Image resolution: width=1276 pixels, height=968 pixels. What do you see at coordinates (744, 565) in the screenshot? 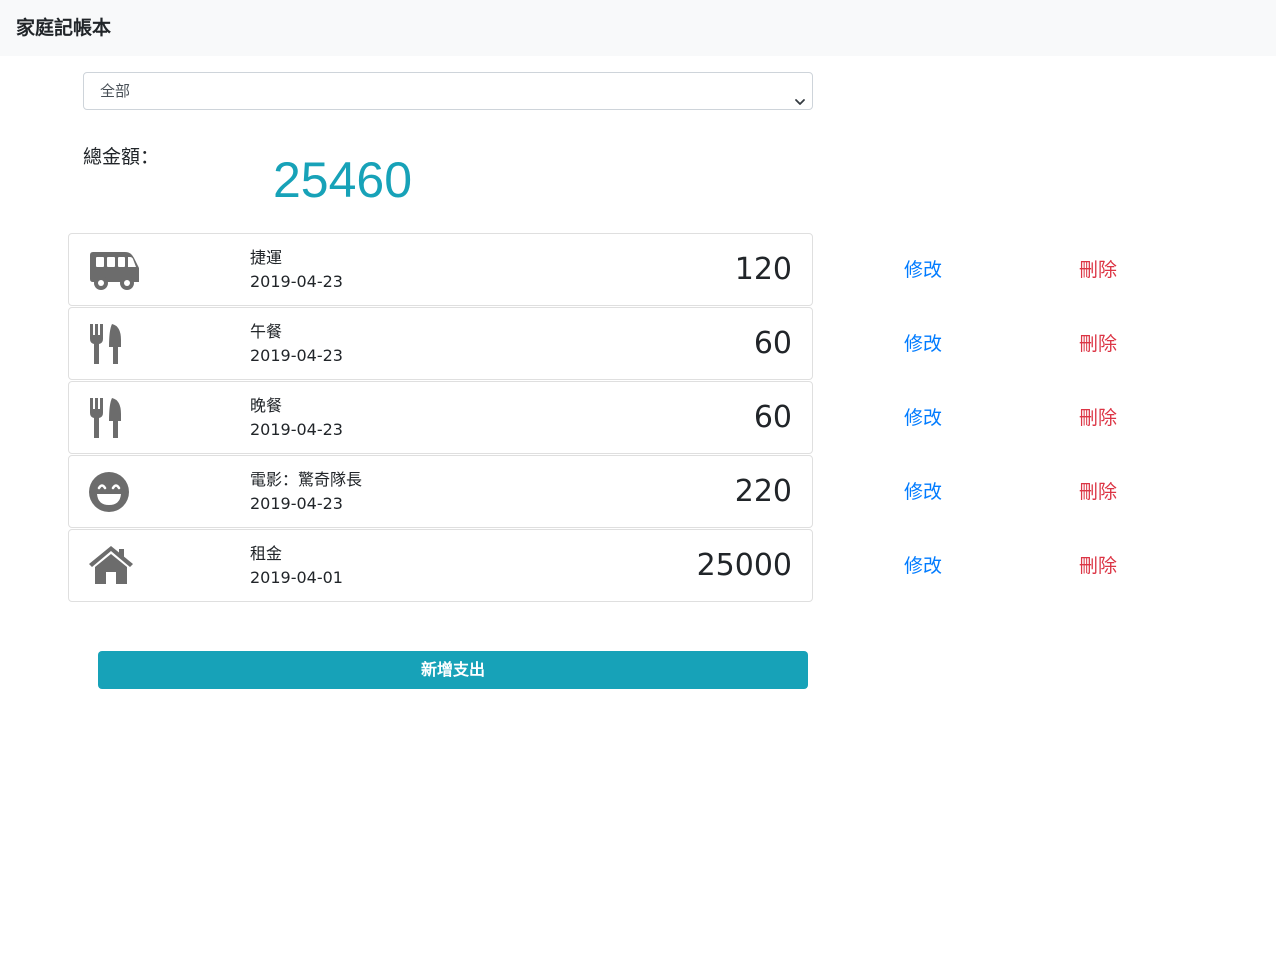
I see `expense-amount: 25000` at bounding box center [744, 565].